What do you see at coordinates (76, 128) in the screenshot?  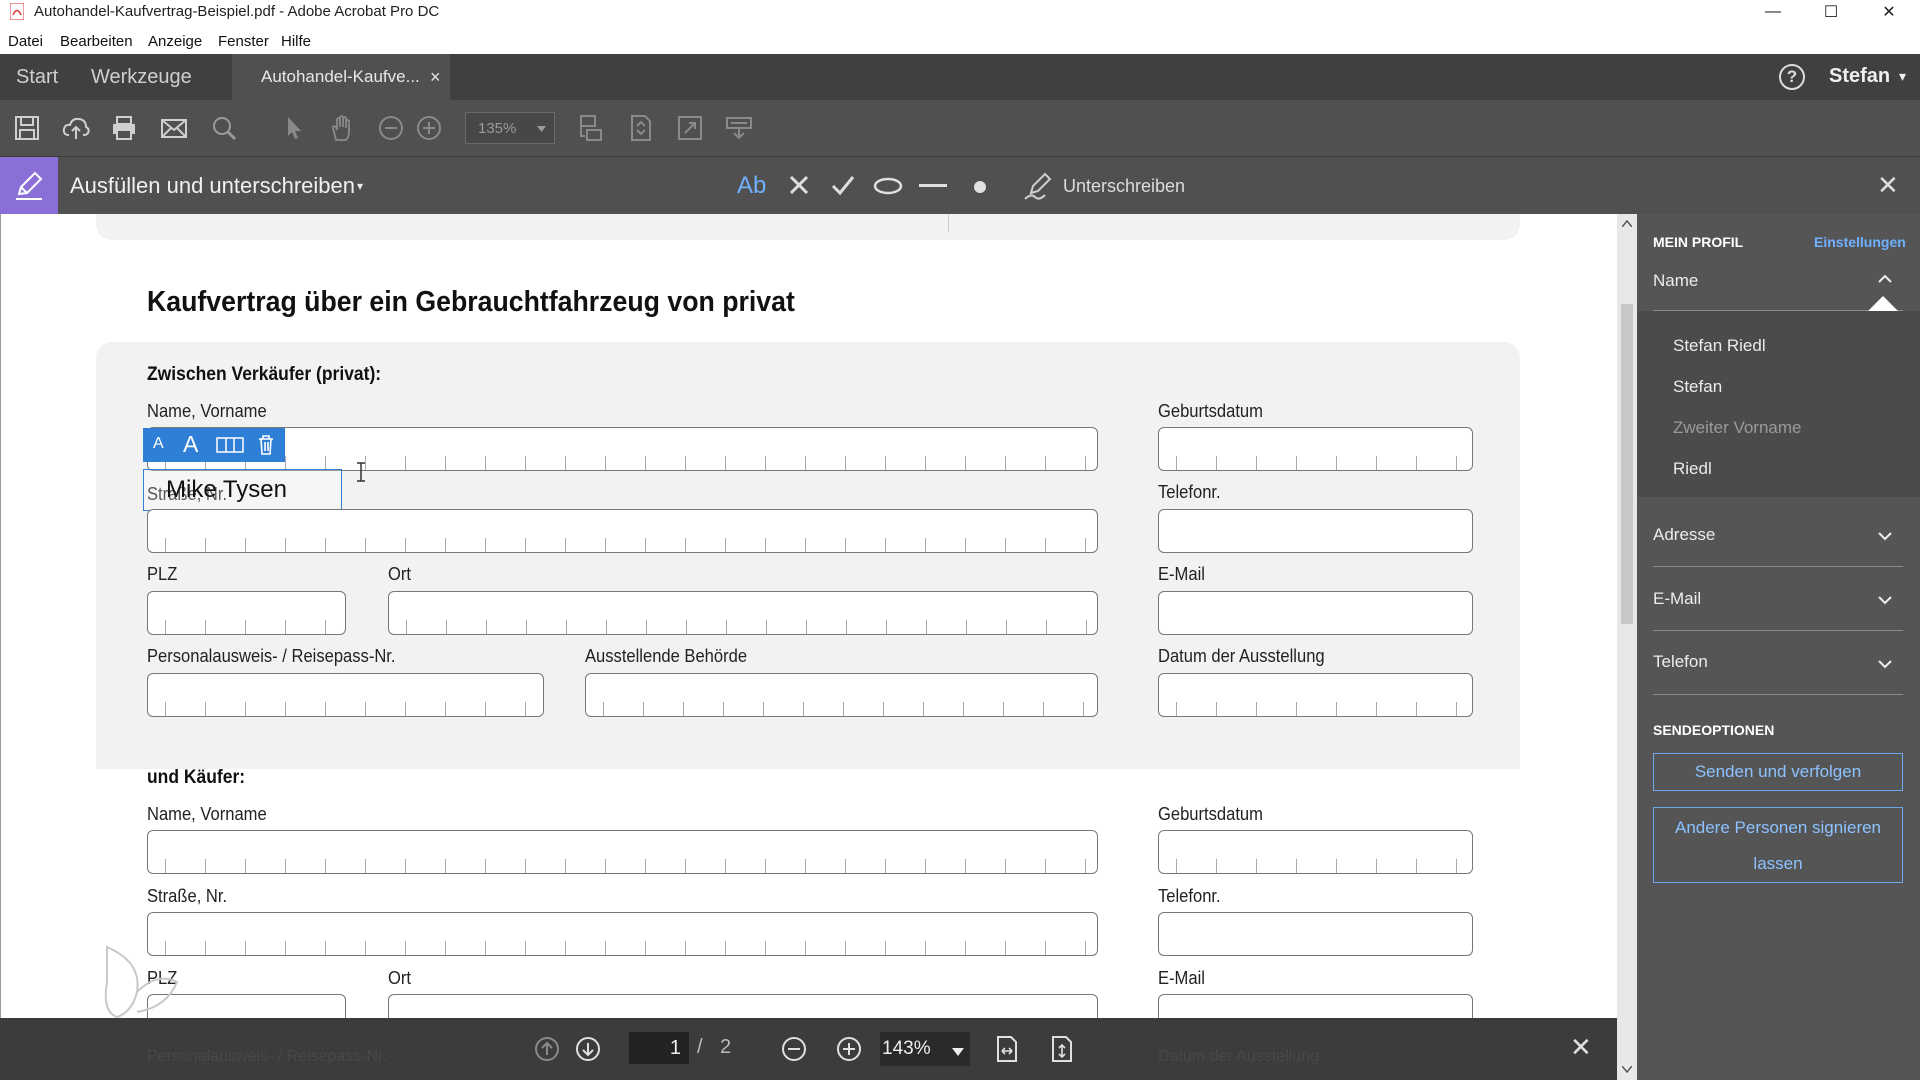 I see `cloud-upload-icon` at bounding box center [76, 128].